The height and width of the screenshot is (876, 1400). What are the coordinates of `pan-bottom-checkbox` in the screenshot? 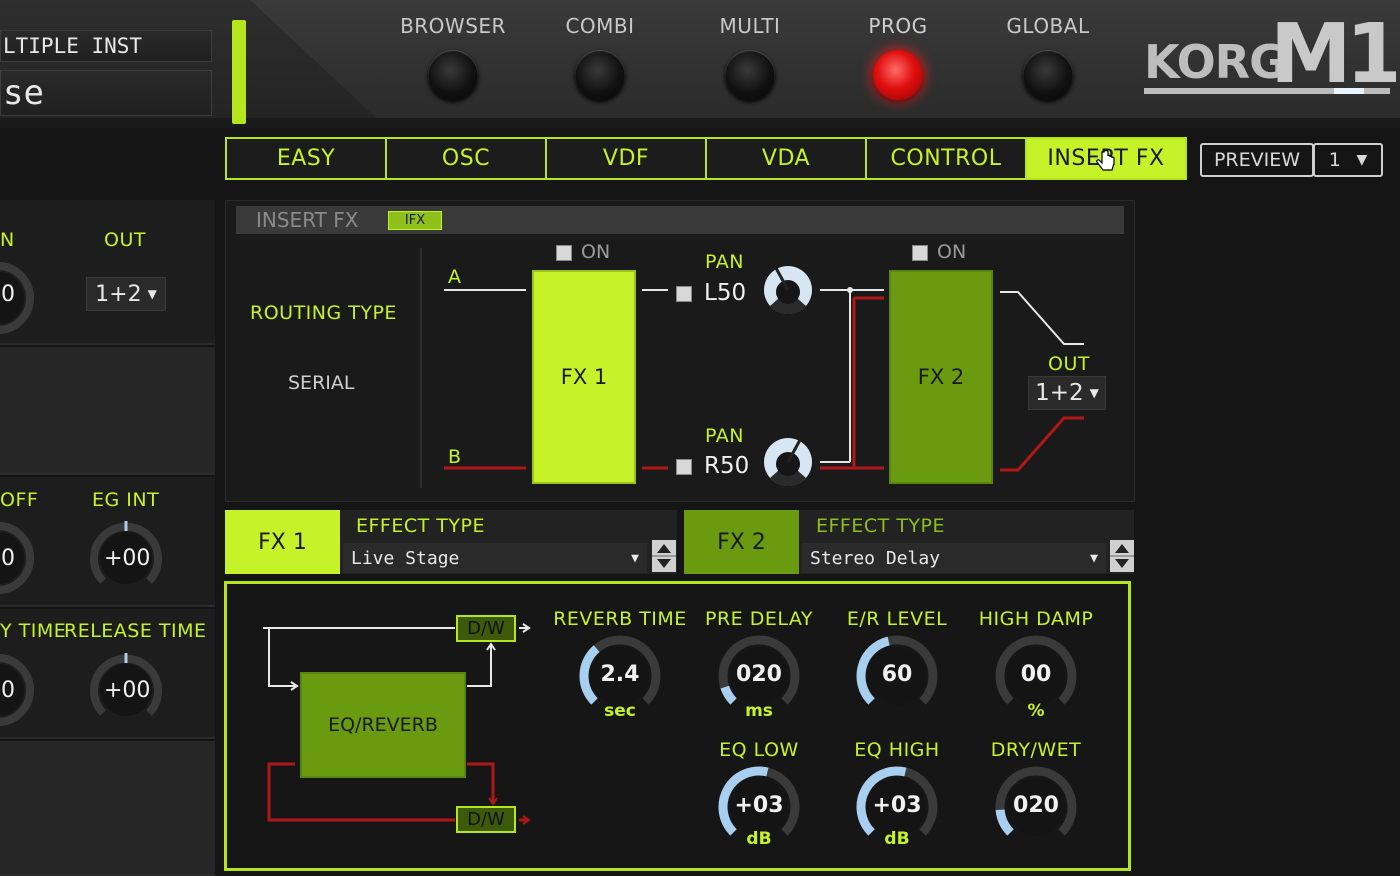 It's located at (684, 467).